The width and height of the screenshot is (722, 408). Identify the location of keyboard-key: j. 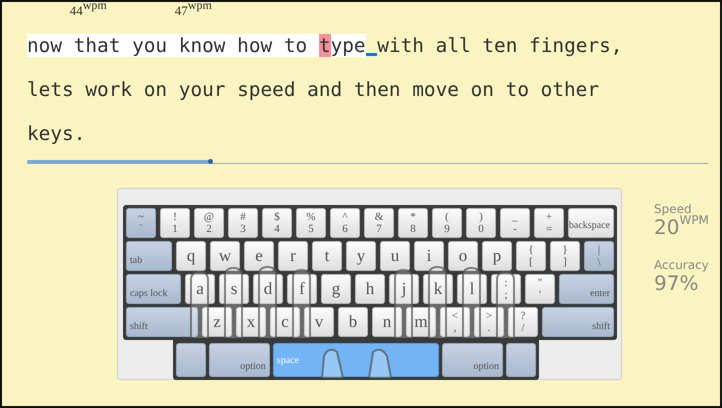
(404, 289).